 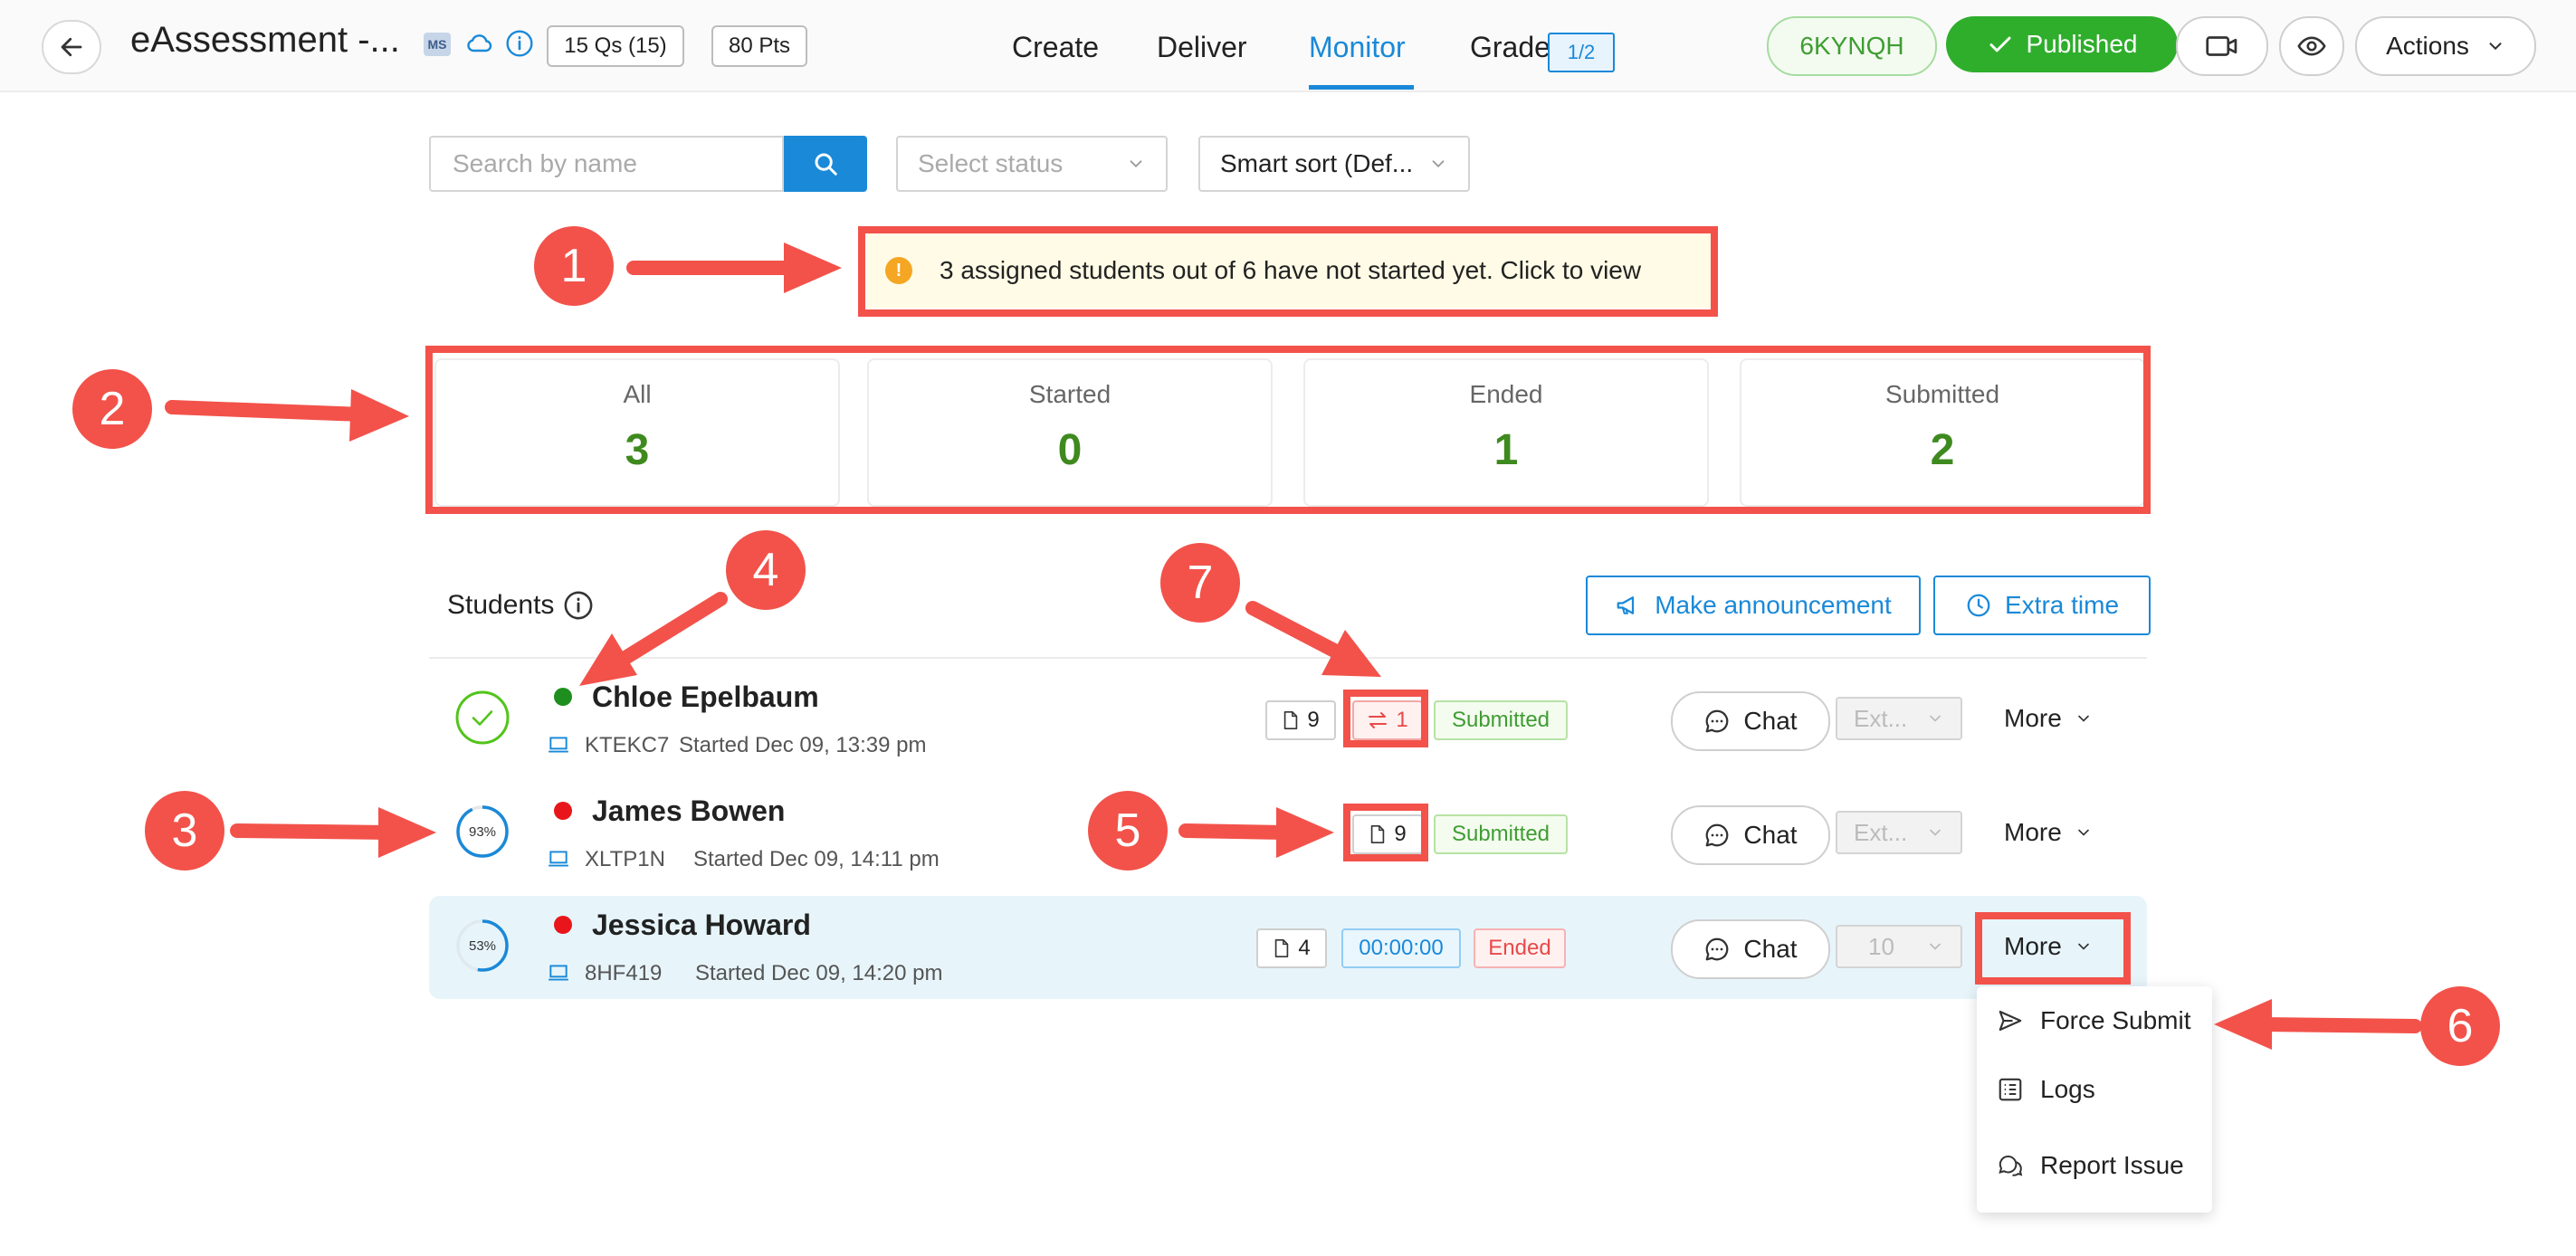 What do you see at coordinates (574, 266) in the screenshot?
I see `annotation-badge-1: 1` at bounding box center [574, 266].